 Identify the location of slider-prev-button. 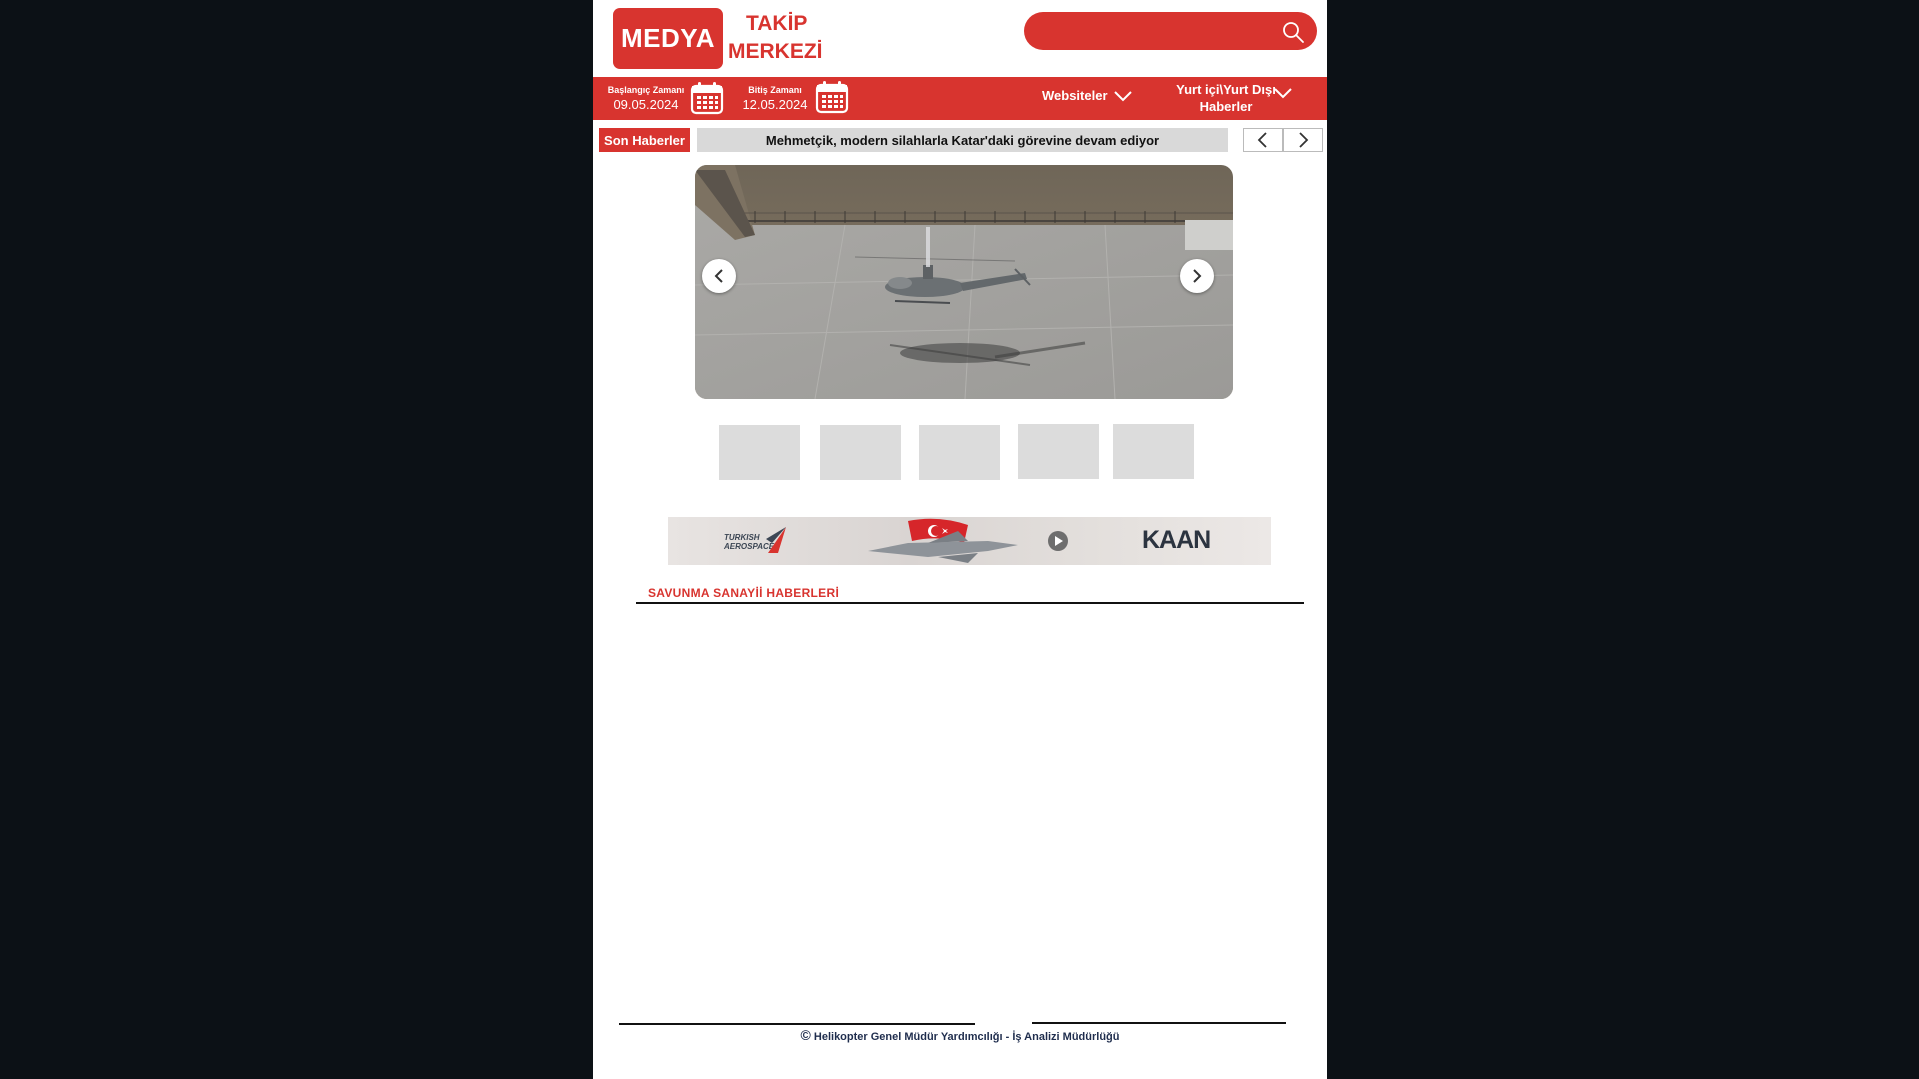
(719, 276).